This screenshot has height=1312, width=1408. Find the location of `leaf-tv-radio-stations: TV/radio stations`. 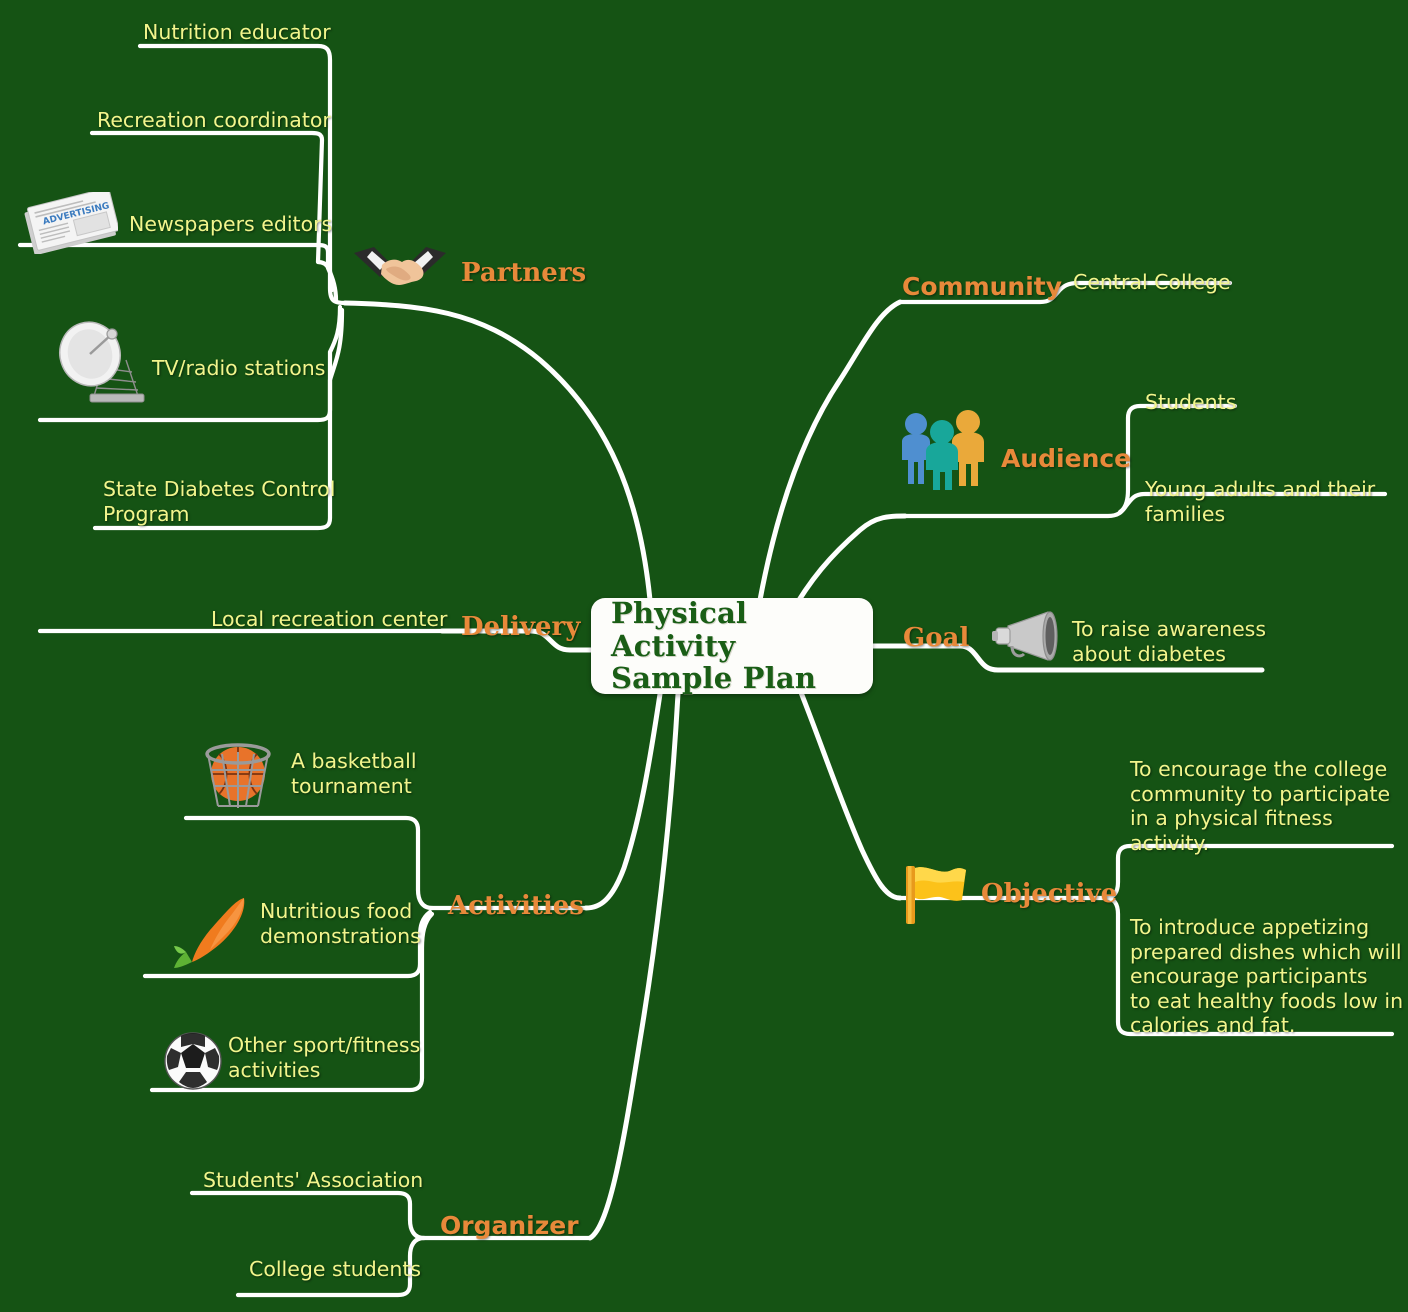

leaf-tv-radio-stations: TV/radio stations is located at coordinates (238, 368).